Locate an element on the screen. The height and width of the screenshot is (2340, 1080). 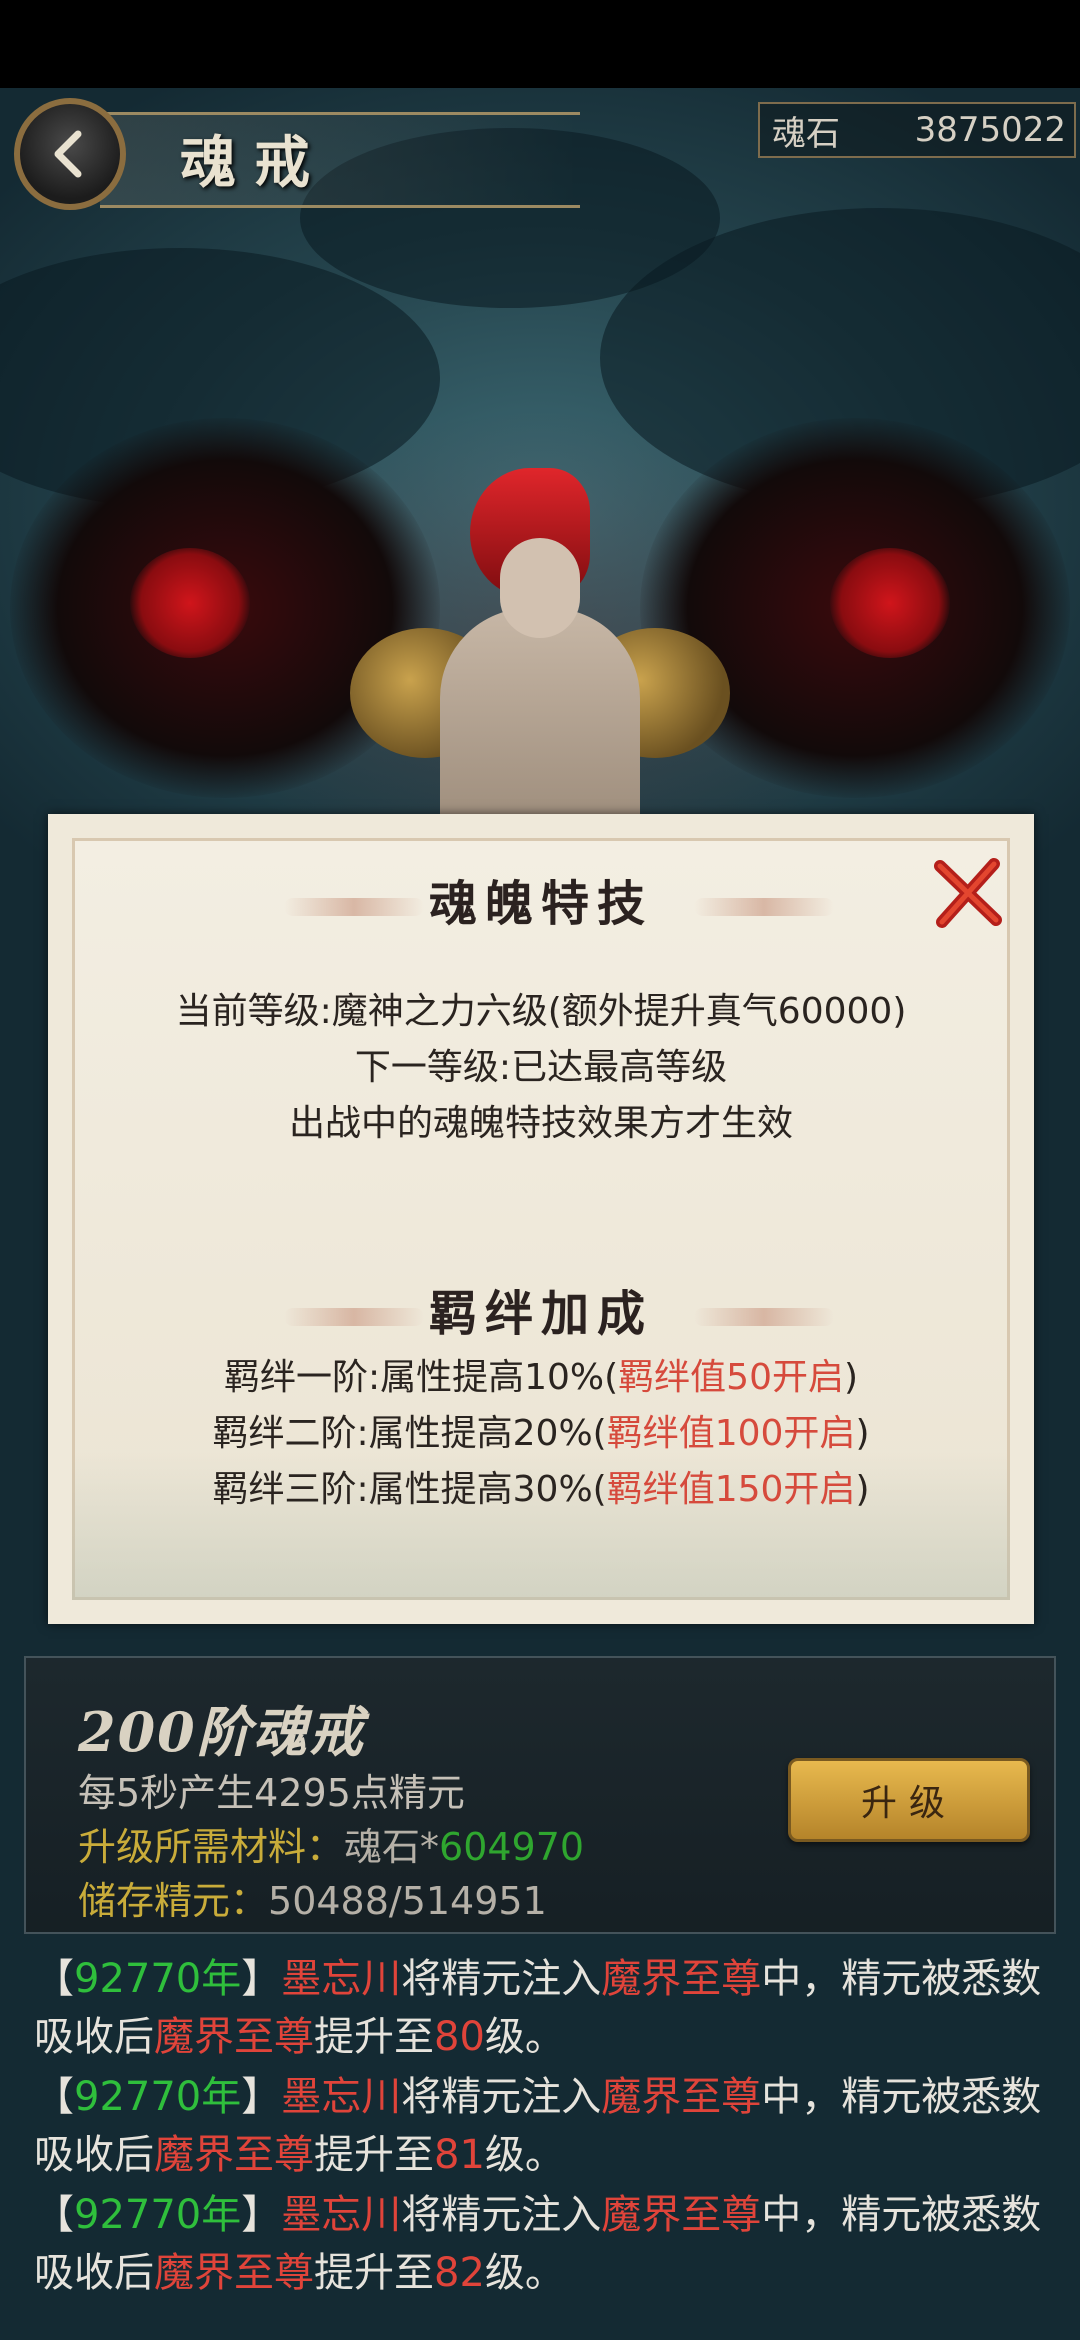
stored-essence: 储存精元：50488/514951 is located at coordinates (312, 1897).